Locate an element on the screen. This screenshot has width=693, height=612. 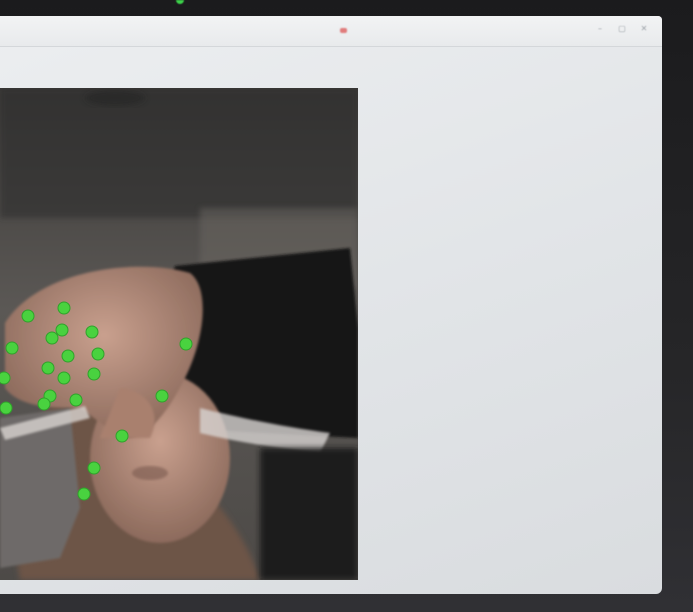
maximize-button: ▢ is located at coordinates (622, 29).